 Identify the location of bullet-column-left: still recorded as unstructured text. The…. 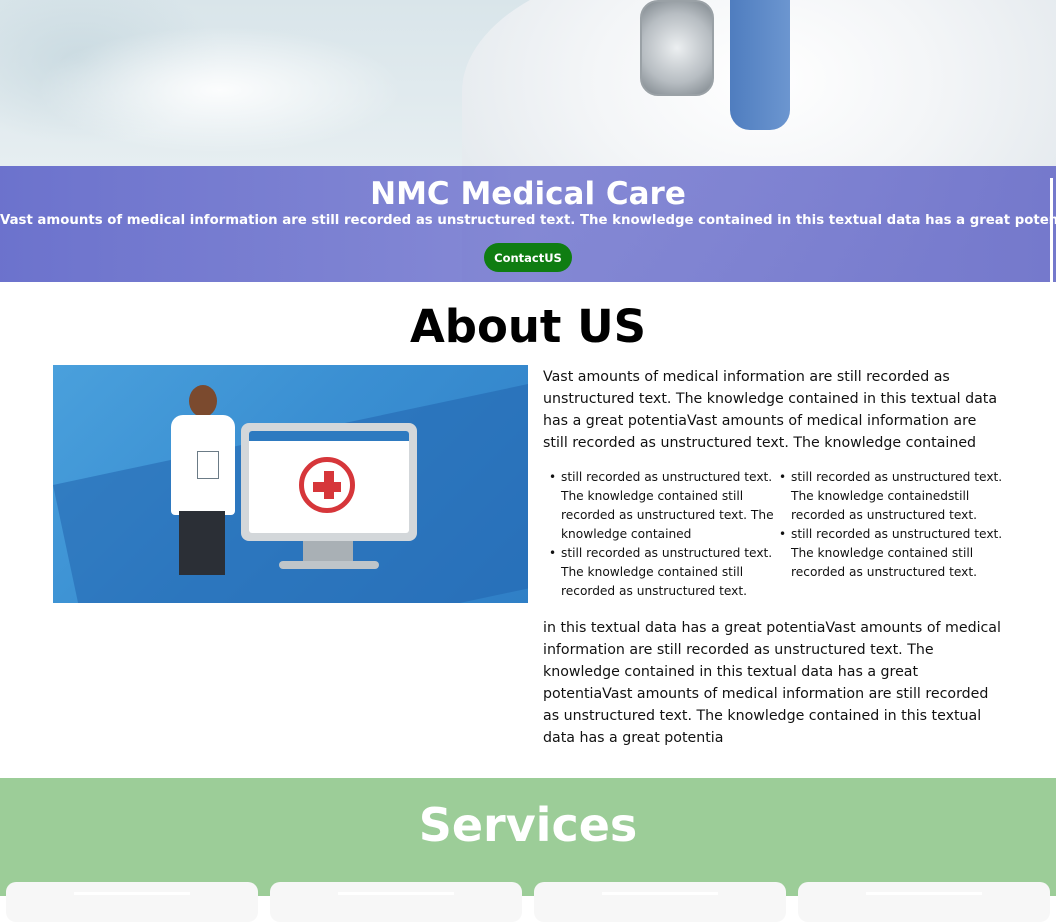
(663, 534).